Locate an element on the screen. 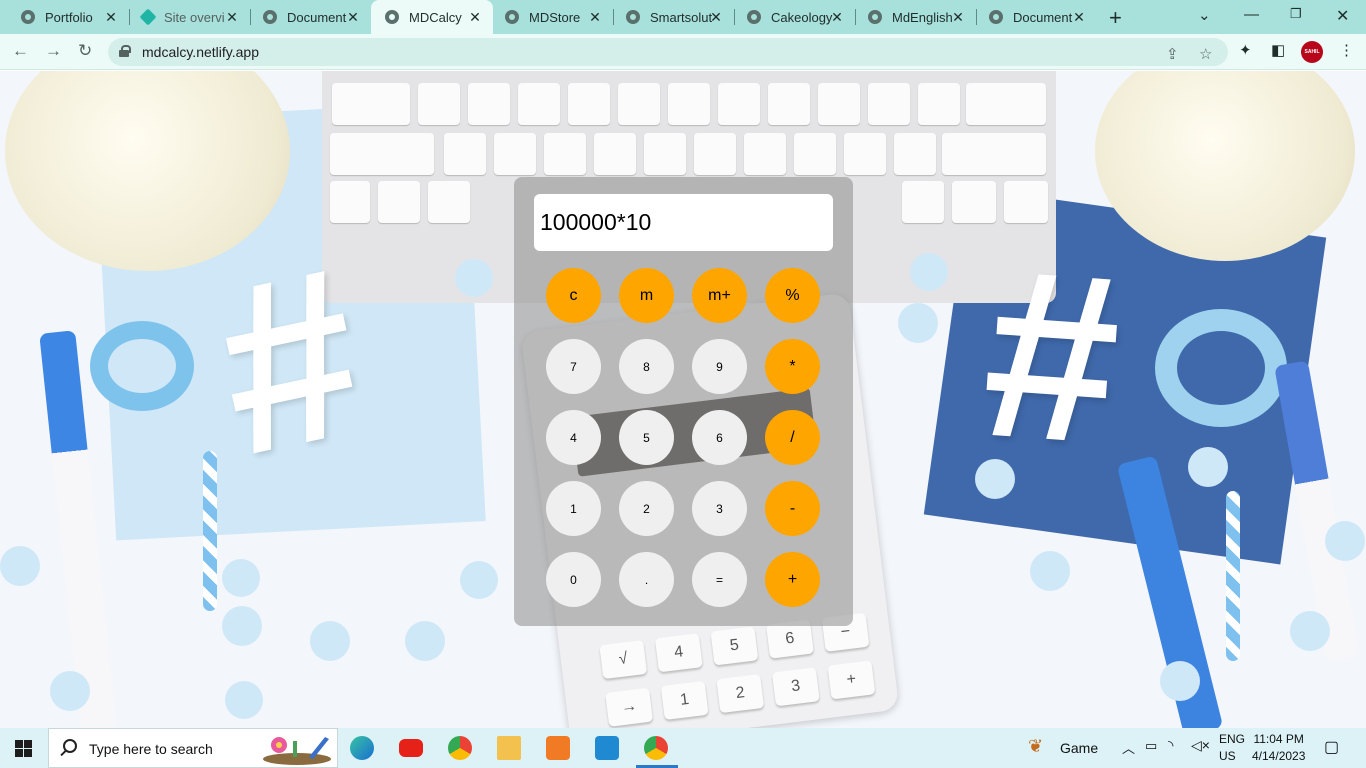 The height and width of the screenshot is (768, 1366). youtube-icon is located at coordinates (411, 748).